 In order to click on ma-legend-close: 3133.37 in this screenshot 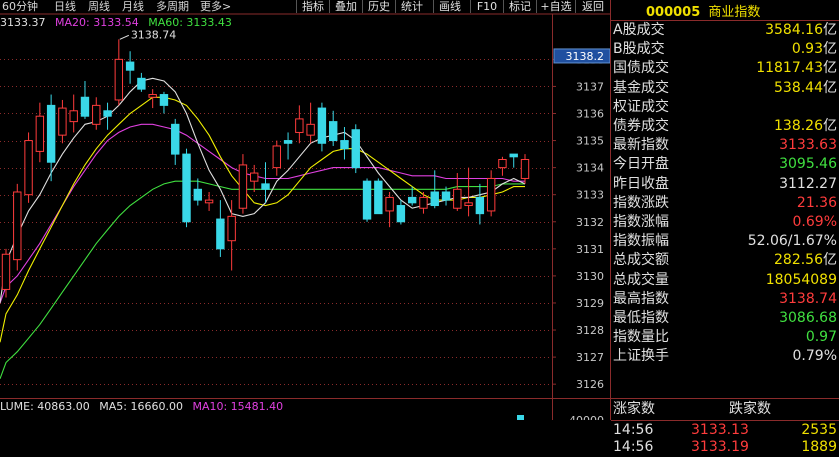, I will do `click(23, 22)`.